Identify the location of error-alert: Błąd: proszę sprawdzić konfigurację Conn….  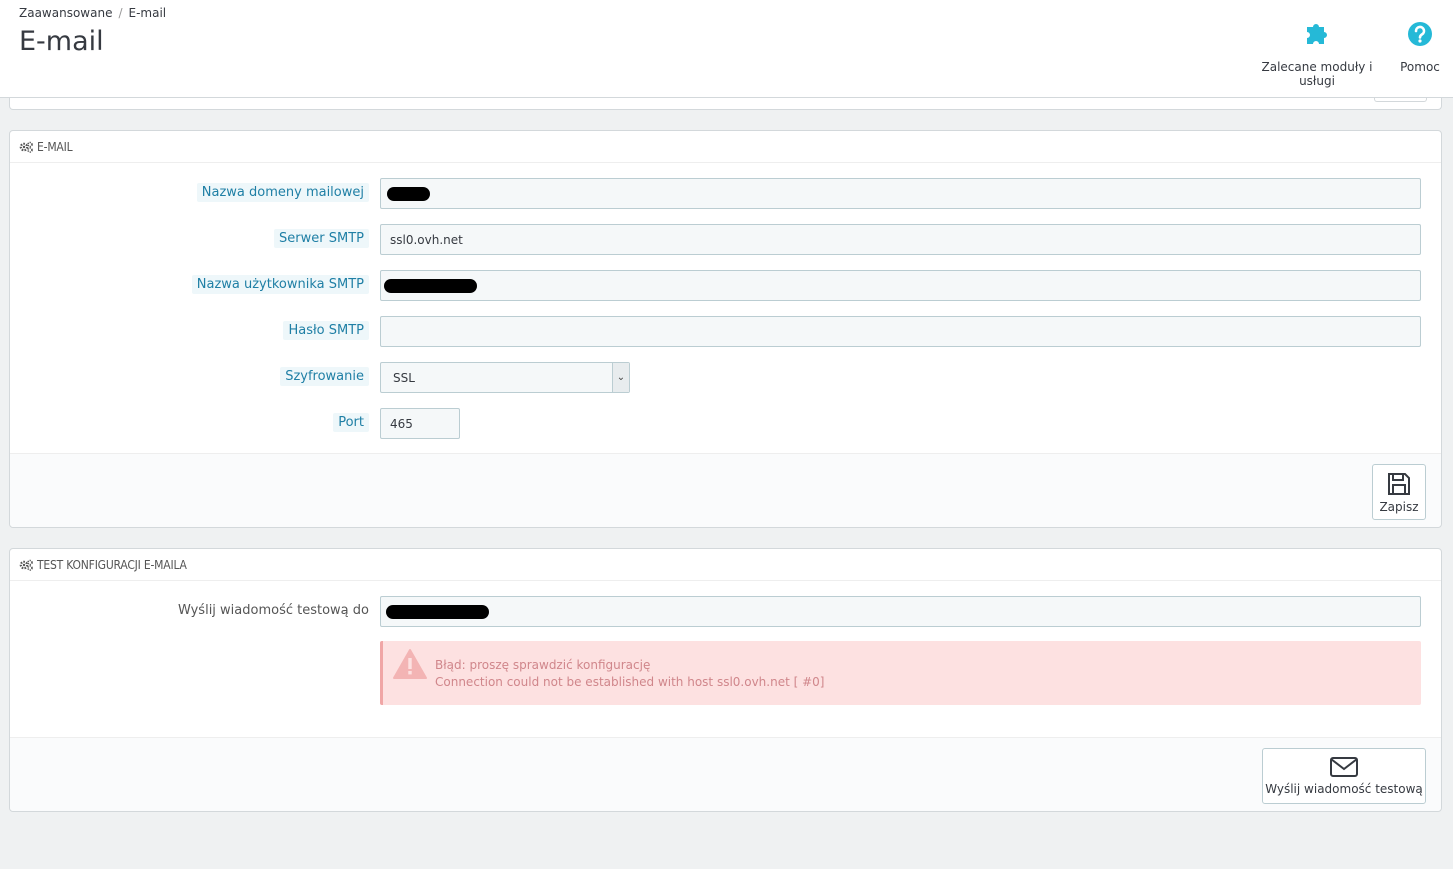
(900, 673).